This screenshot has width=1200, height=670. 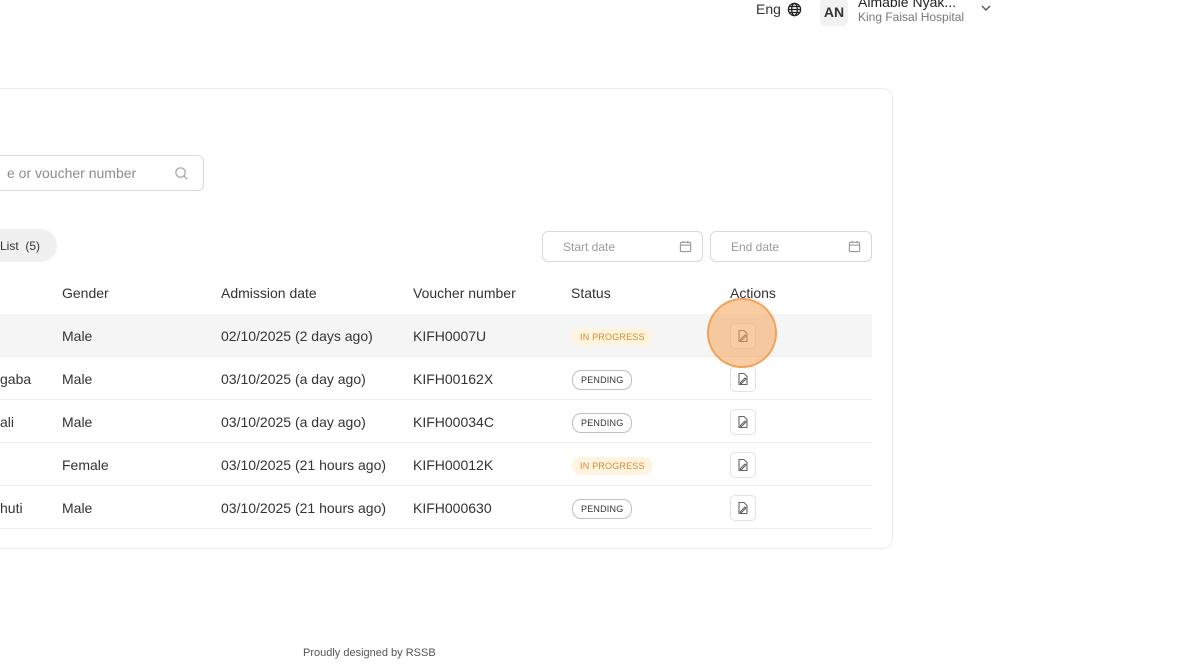 What do you see at coordinates (591, 293) in the screenshot?
I see `column-header-status: Status` at bounding box center [591, 293].